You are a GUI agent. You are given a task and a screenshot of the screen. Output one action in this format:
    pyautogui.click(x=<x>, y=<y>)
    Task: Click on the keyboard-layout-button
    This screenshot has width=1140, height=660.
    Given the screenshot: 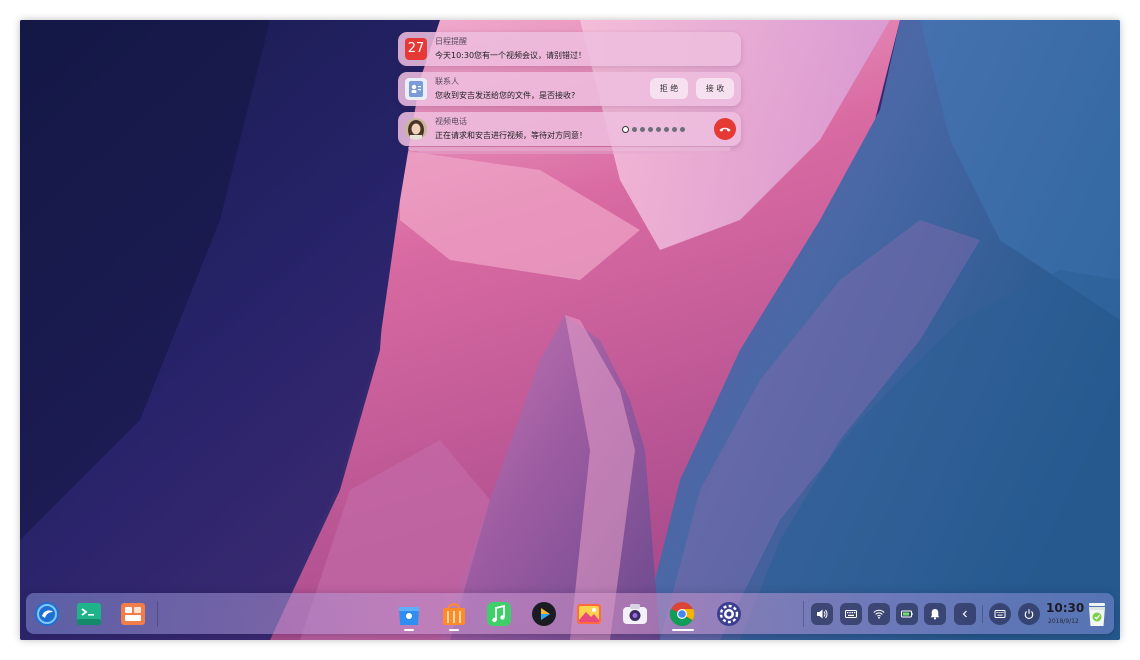 What is the action you would take?
    pyautogui.click(x=851, y=614)
    